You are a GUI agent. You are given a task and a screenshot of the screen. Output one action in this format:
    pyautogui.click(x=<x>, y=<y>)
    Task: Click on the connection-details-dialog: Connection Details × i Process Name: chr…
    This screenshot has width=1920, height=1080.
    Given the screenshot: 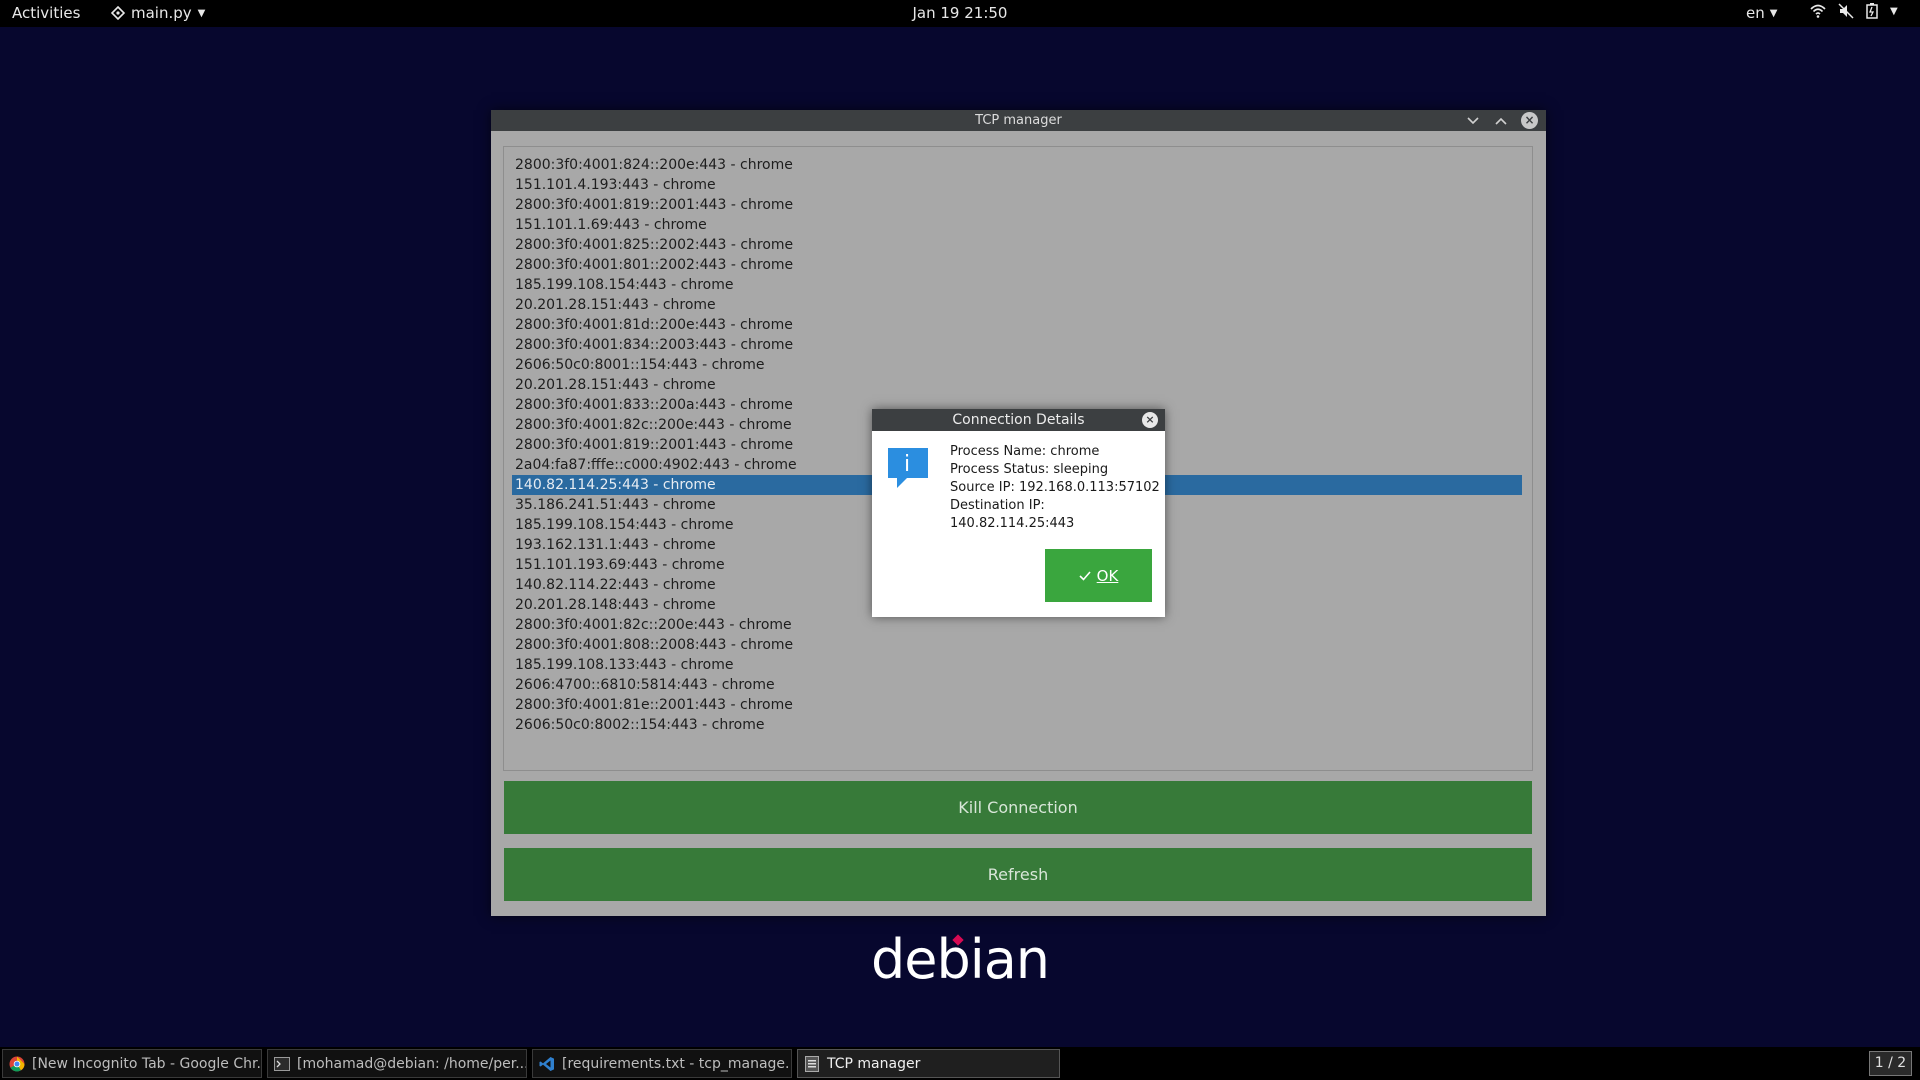 What is the action you would take?
    pyautogui.click(x=1018, y=513)
    